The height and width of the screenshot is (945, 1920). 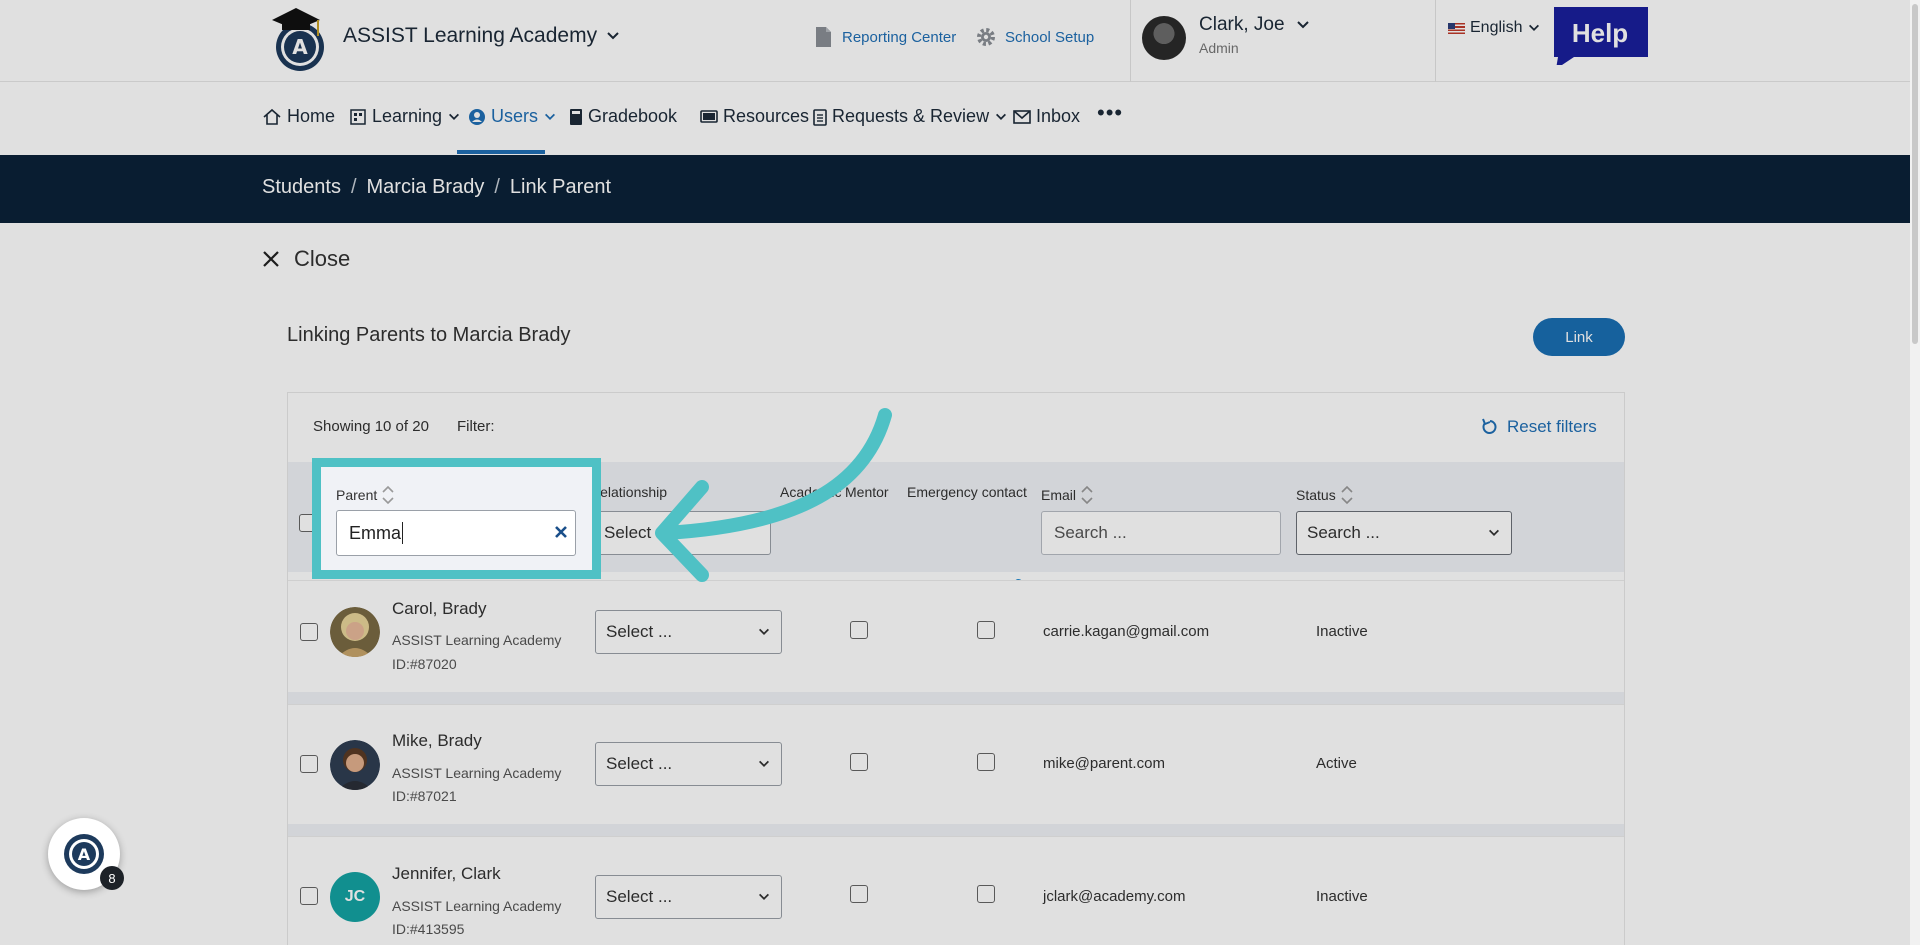 What do you see at coordinates (355, 897) in the screenshot?
I see `parent-avatar-initials: JC` at bounding box center [355, 897].